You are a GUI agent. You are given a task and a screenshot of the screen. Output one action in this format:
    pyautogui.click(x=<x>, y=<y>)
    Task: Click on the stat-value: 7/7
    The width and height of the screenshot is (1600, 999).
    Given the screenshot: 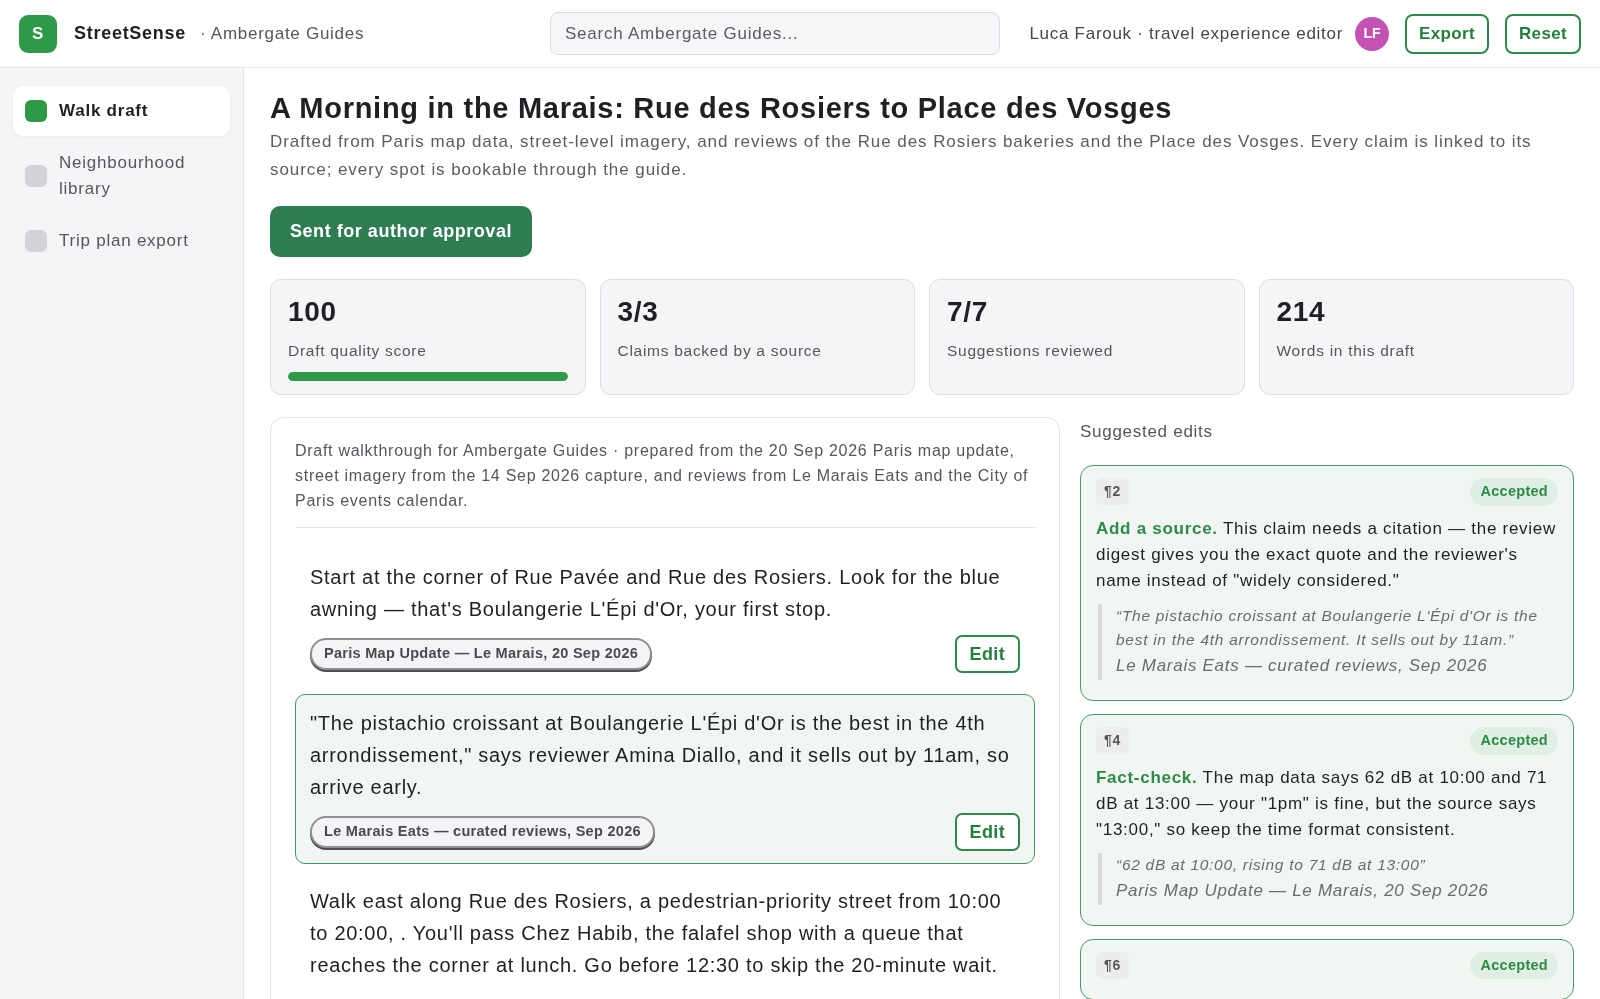 What is the action you would take?
    pyautogui.click(x=968, y=312)
    